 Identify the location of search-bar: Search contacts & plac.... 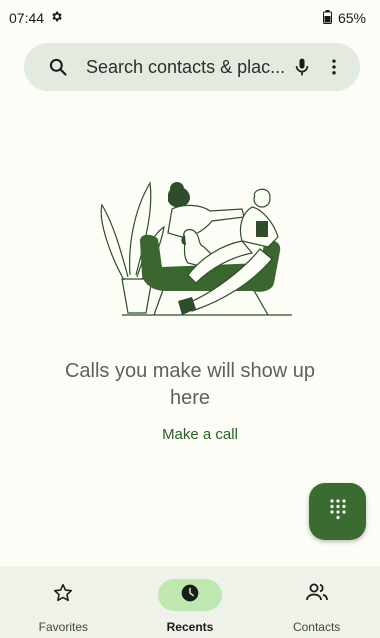
(192, 67).